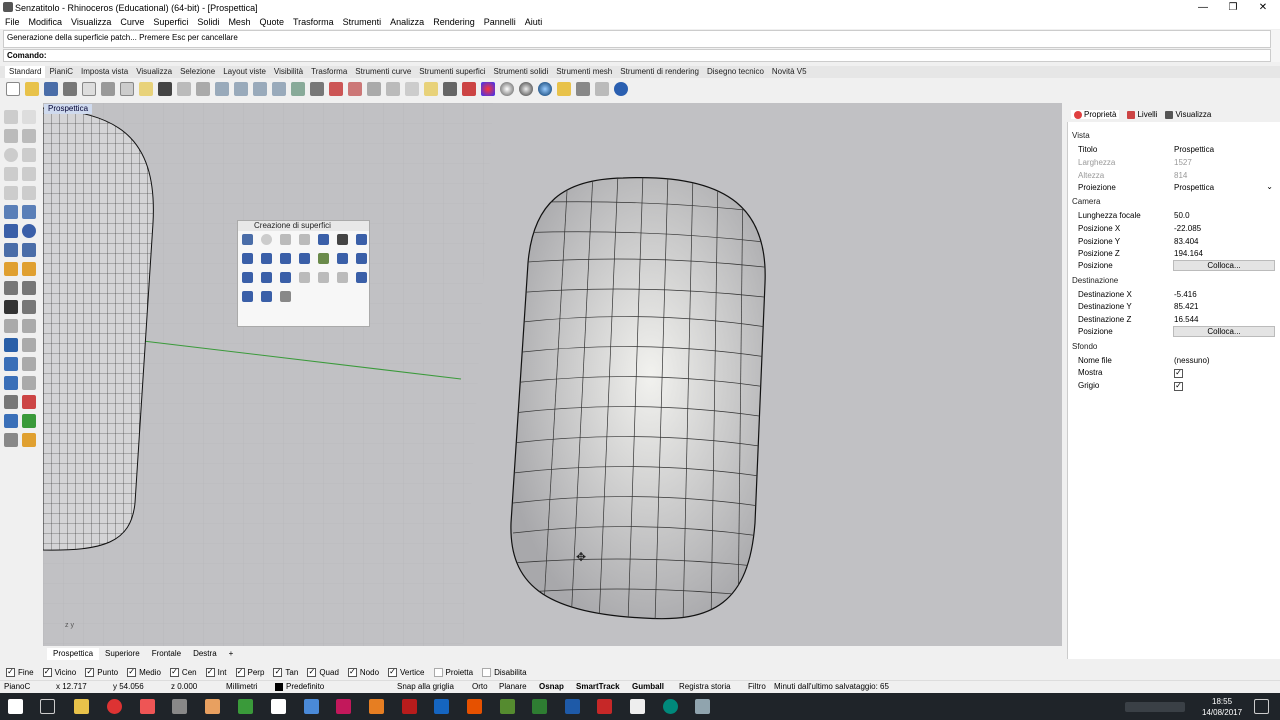 The width and height of the screenshot is (1280, 720). Describe the element at coordinates (11, 402) in the screenshot. I see `array-grid-icon` at that location.